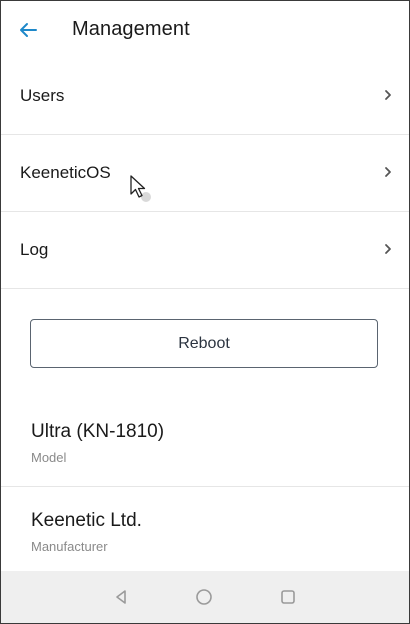 The height and width of the screenshot is (624, 410). Describe the element at coordinates (205, 96) in the screenshot. I see `menu-item-users: Users` at that location.